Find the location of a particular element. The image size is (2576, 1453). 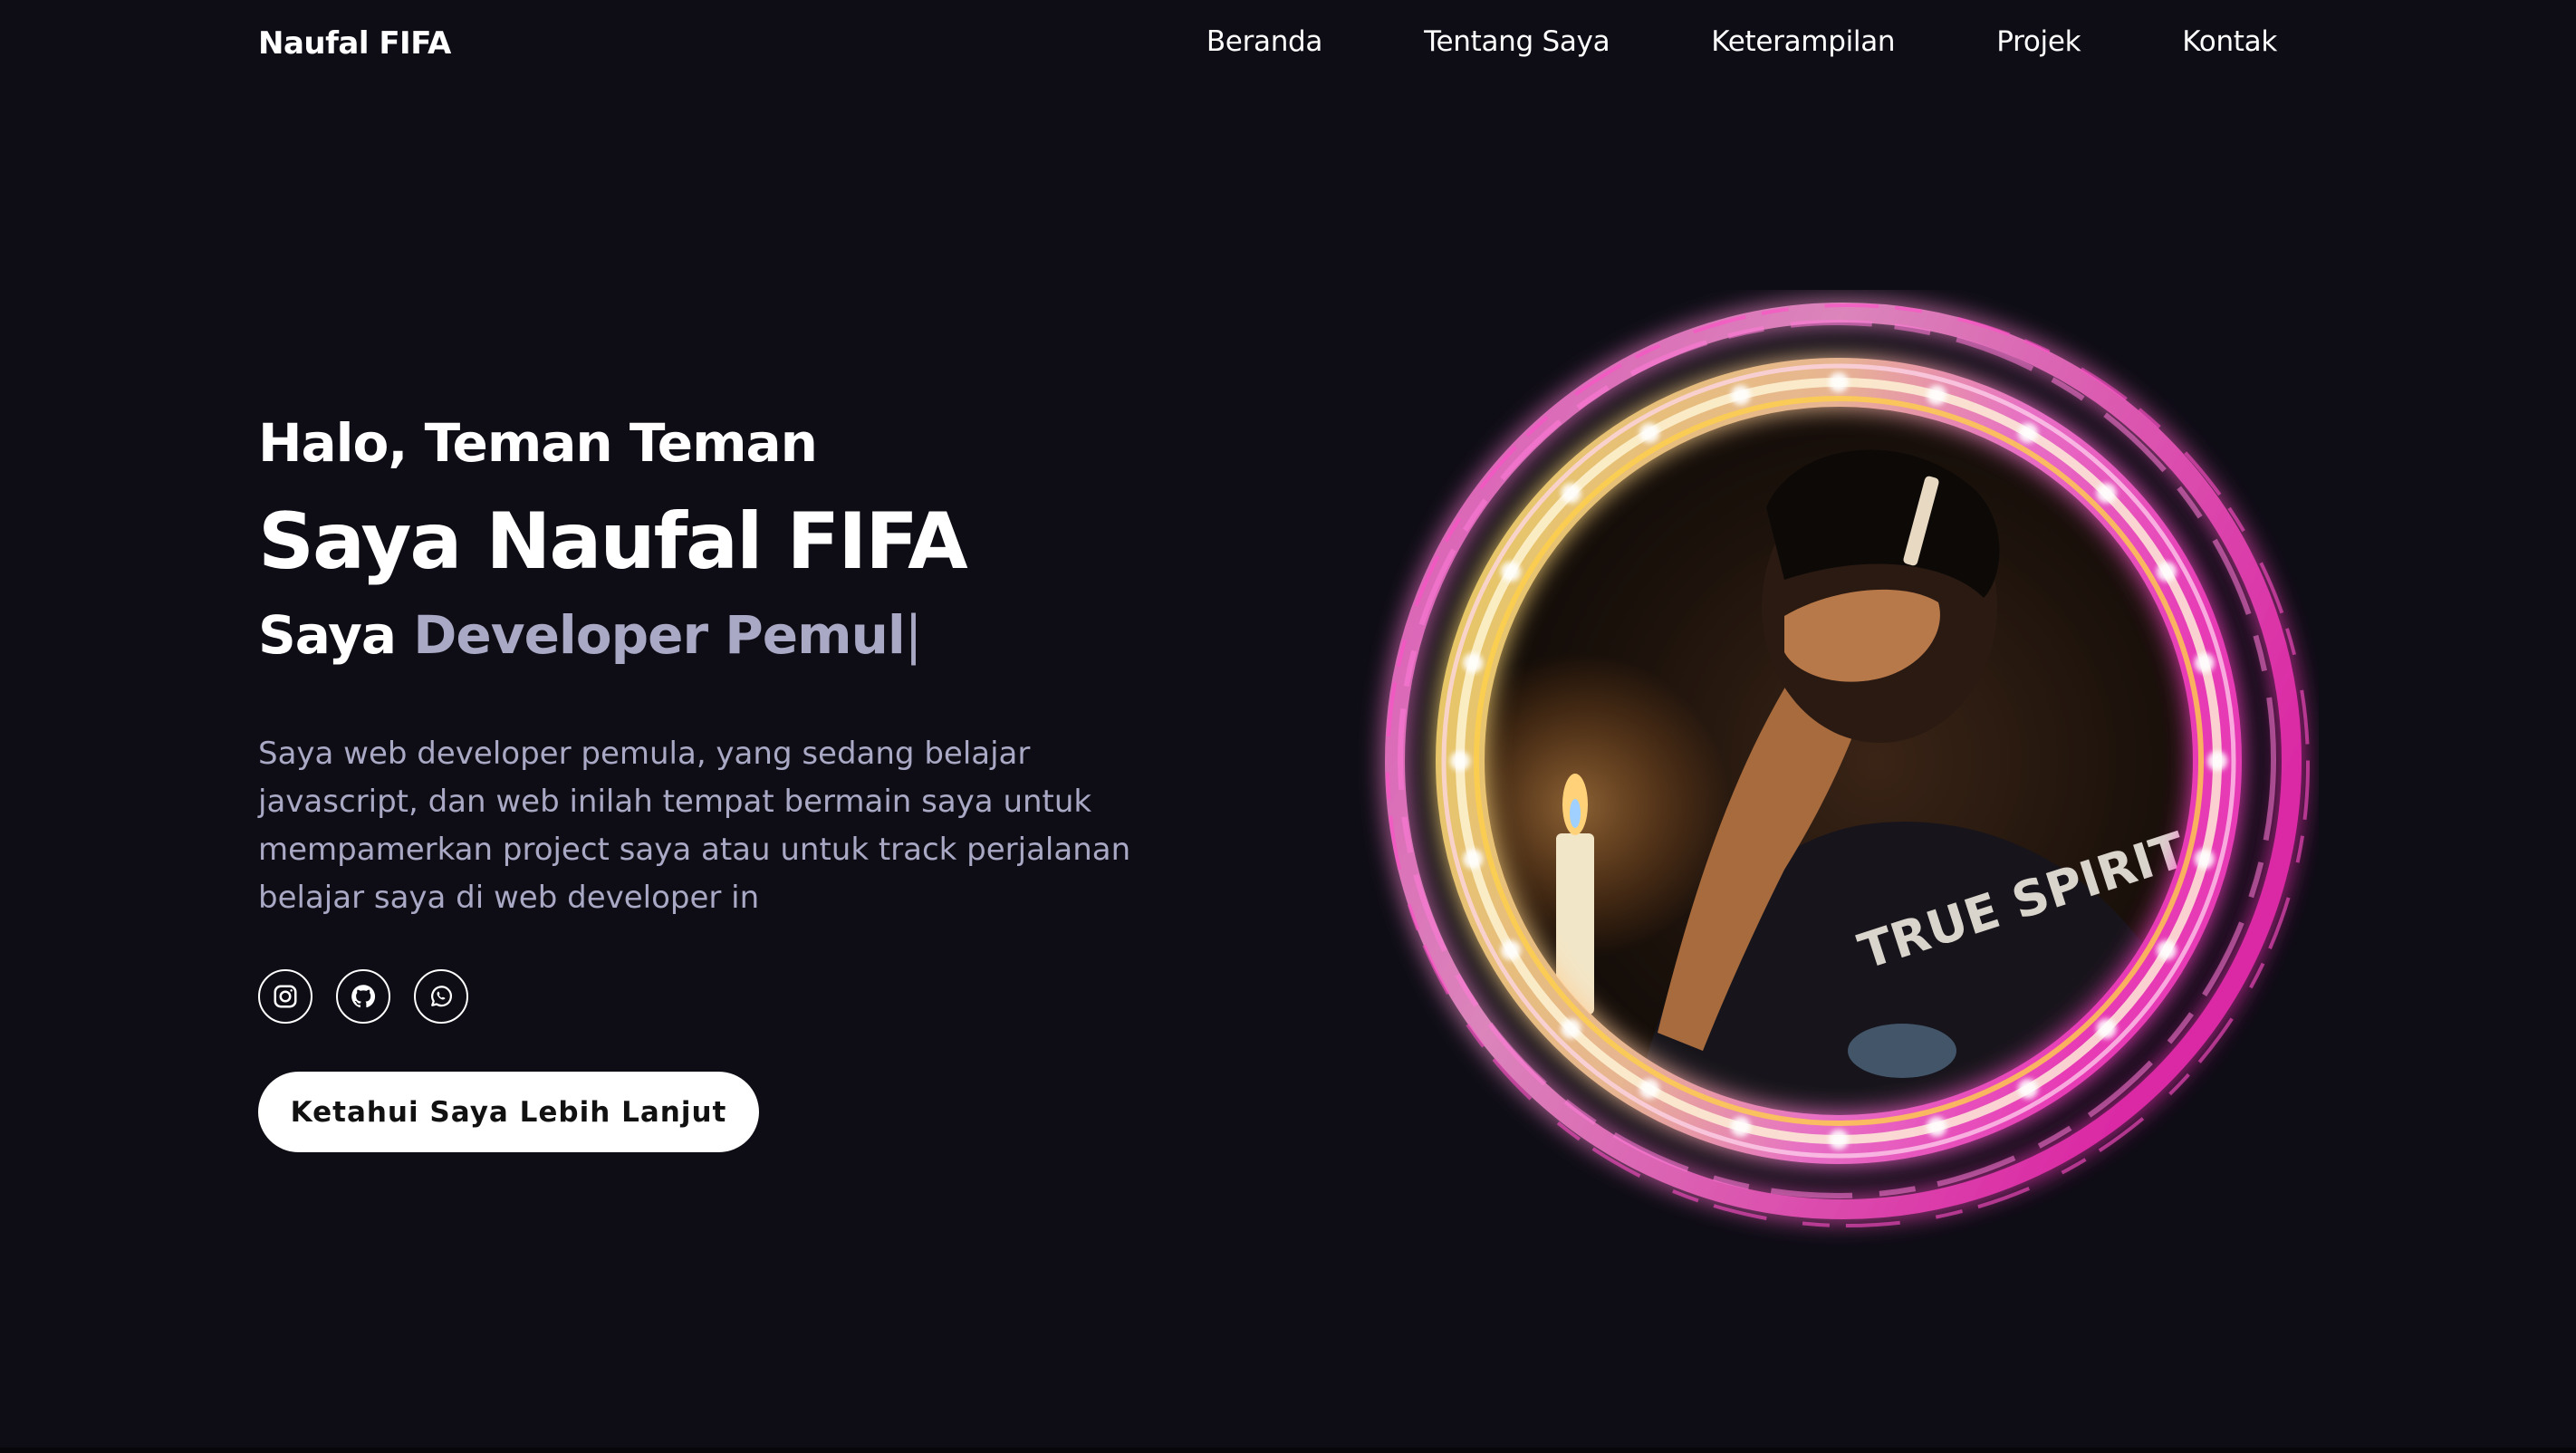

github-button is located at coordinates (363, 996).